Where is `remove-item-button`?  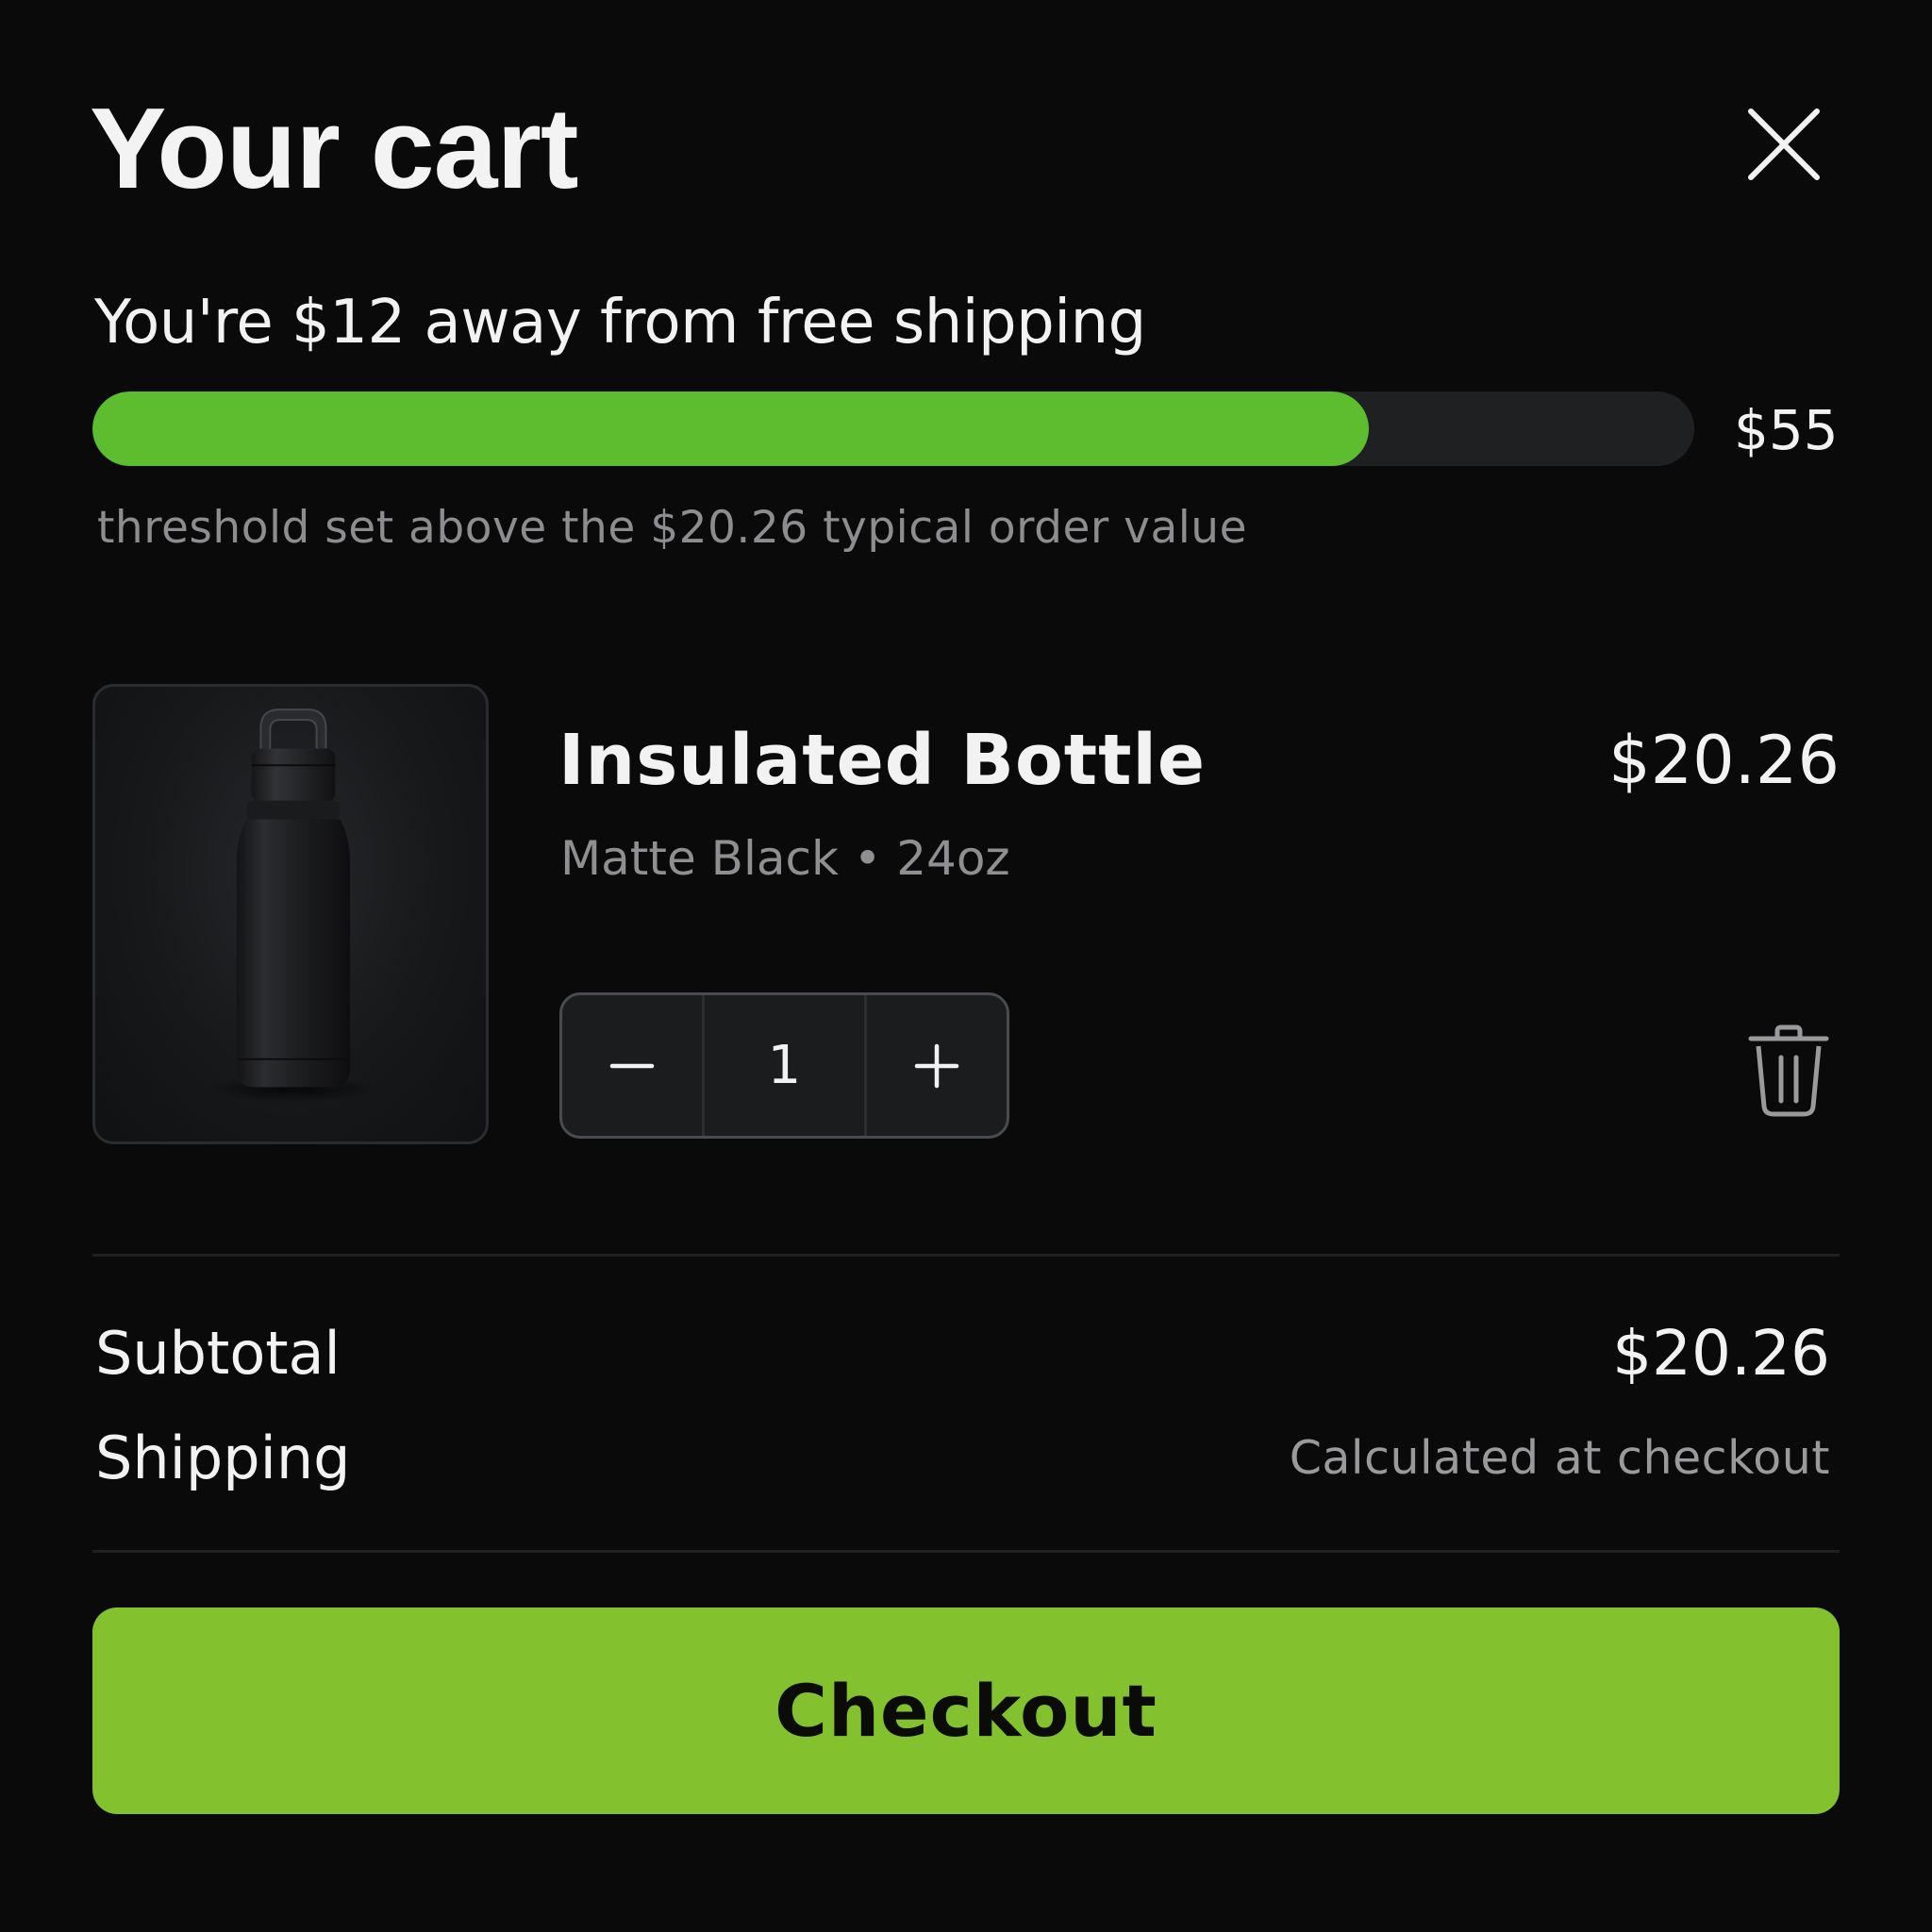
remove-item-button is located at coordinates (1789, 1071).